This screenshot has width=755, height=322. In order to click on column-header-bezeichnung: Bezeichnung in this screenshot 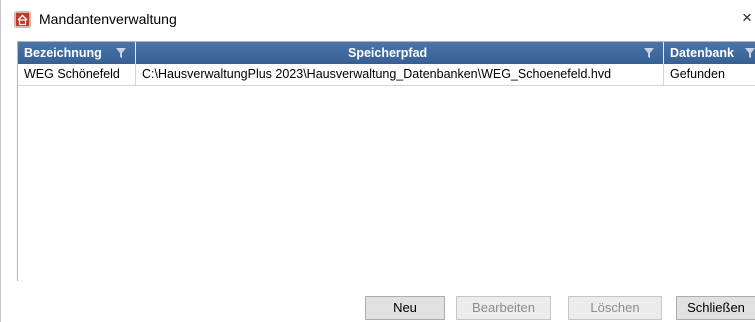, I will do `click(77, 53)`.